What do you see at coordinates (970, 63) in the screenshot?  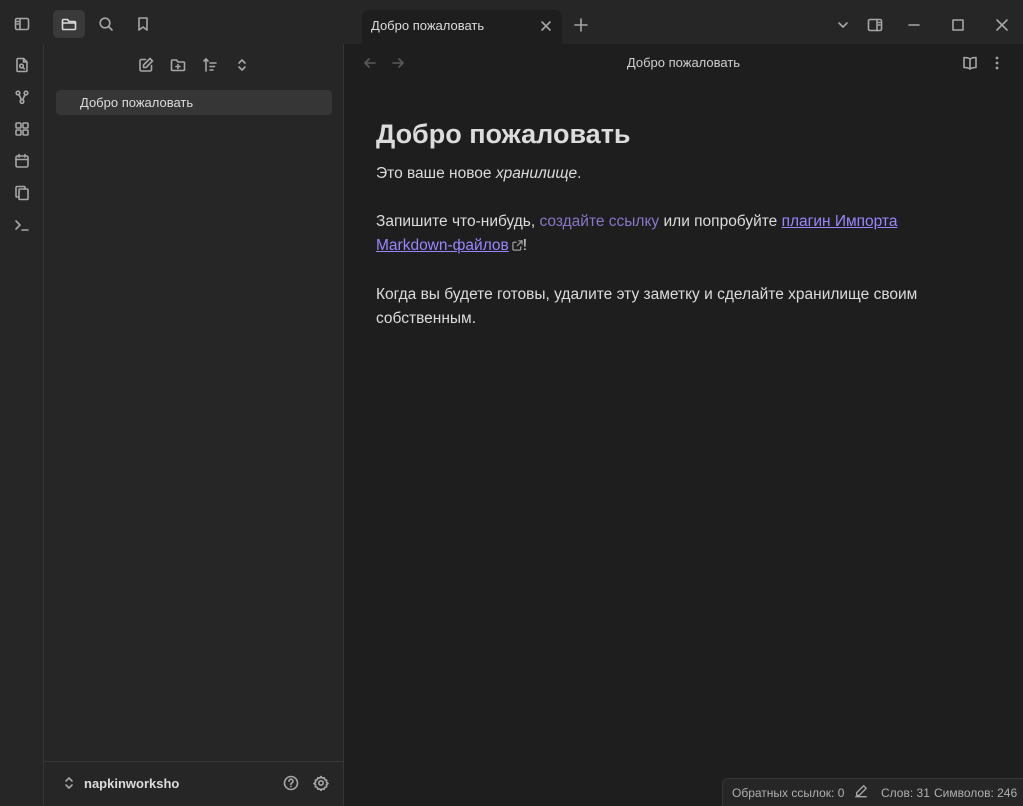 I see `reading-view-icon` at bounding box center [970, 63].